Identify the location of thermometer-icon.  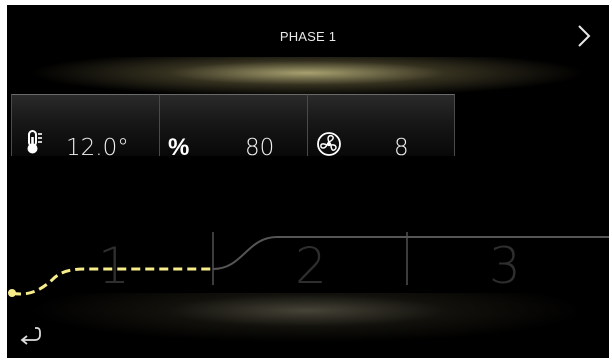
(34, 142).